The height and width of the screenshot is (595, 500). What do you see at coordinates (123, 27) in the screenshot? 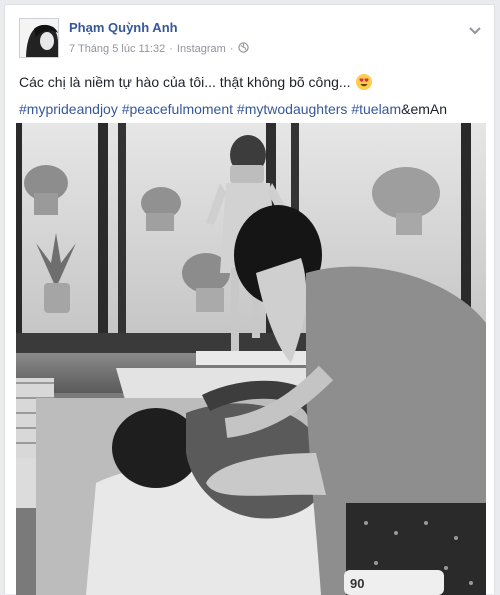
I see `author-name: Phạm Quỳnh Anh` at bounding box center [123, 27].